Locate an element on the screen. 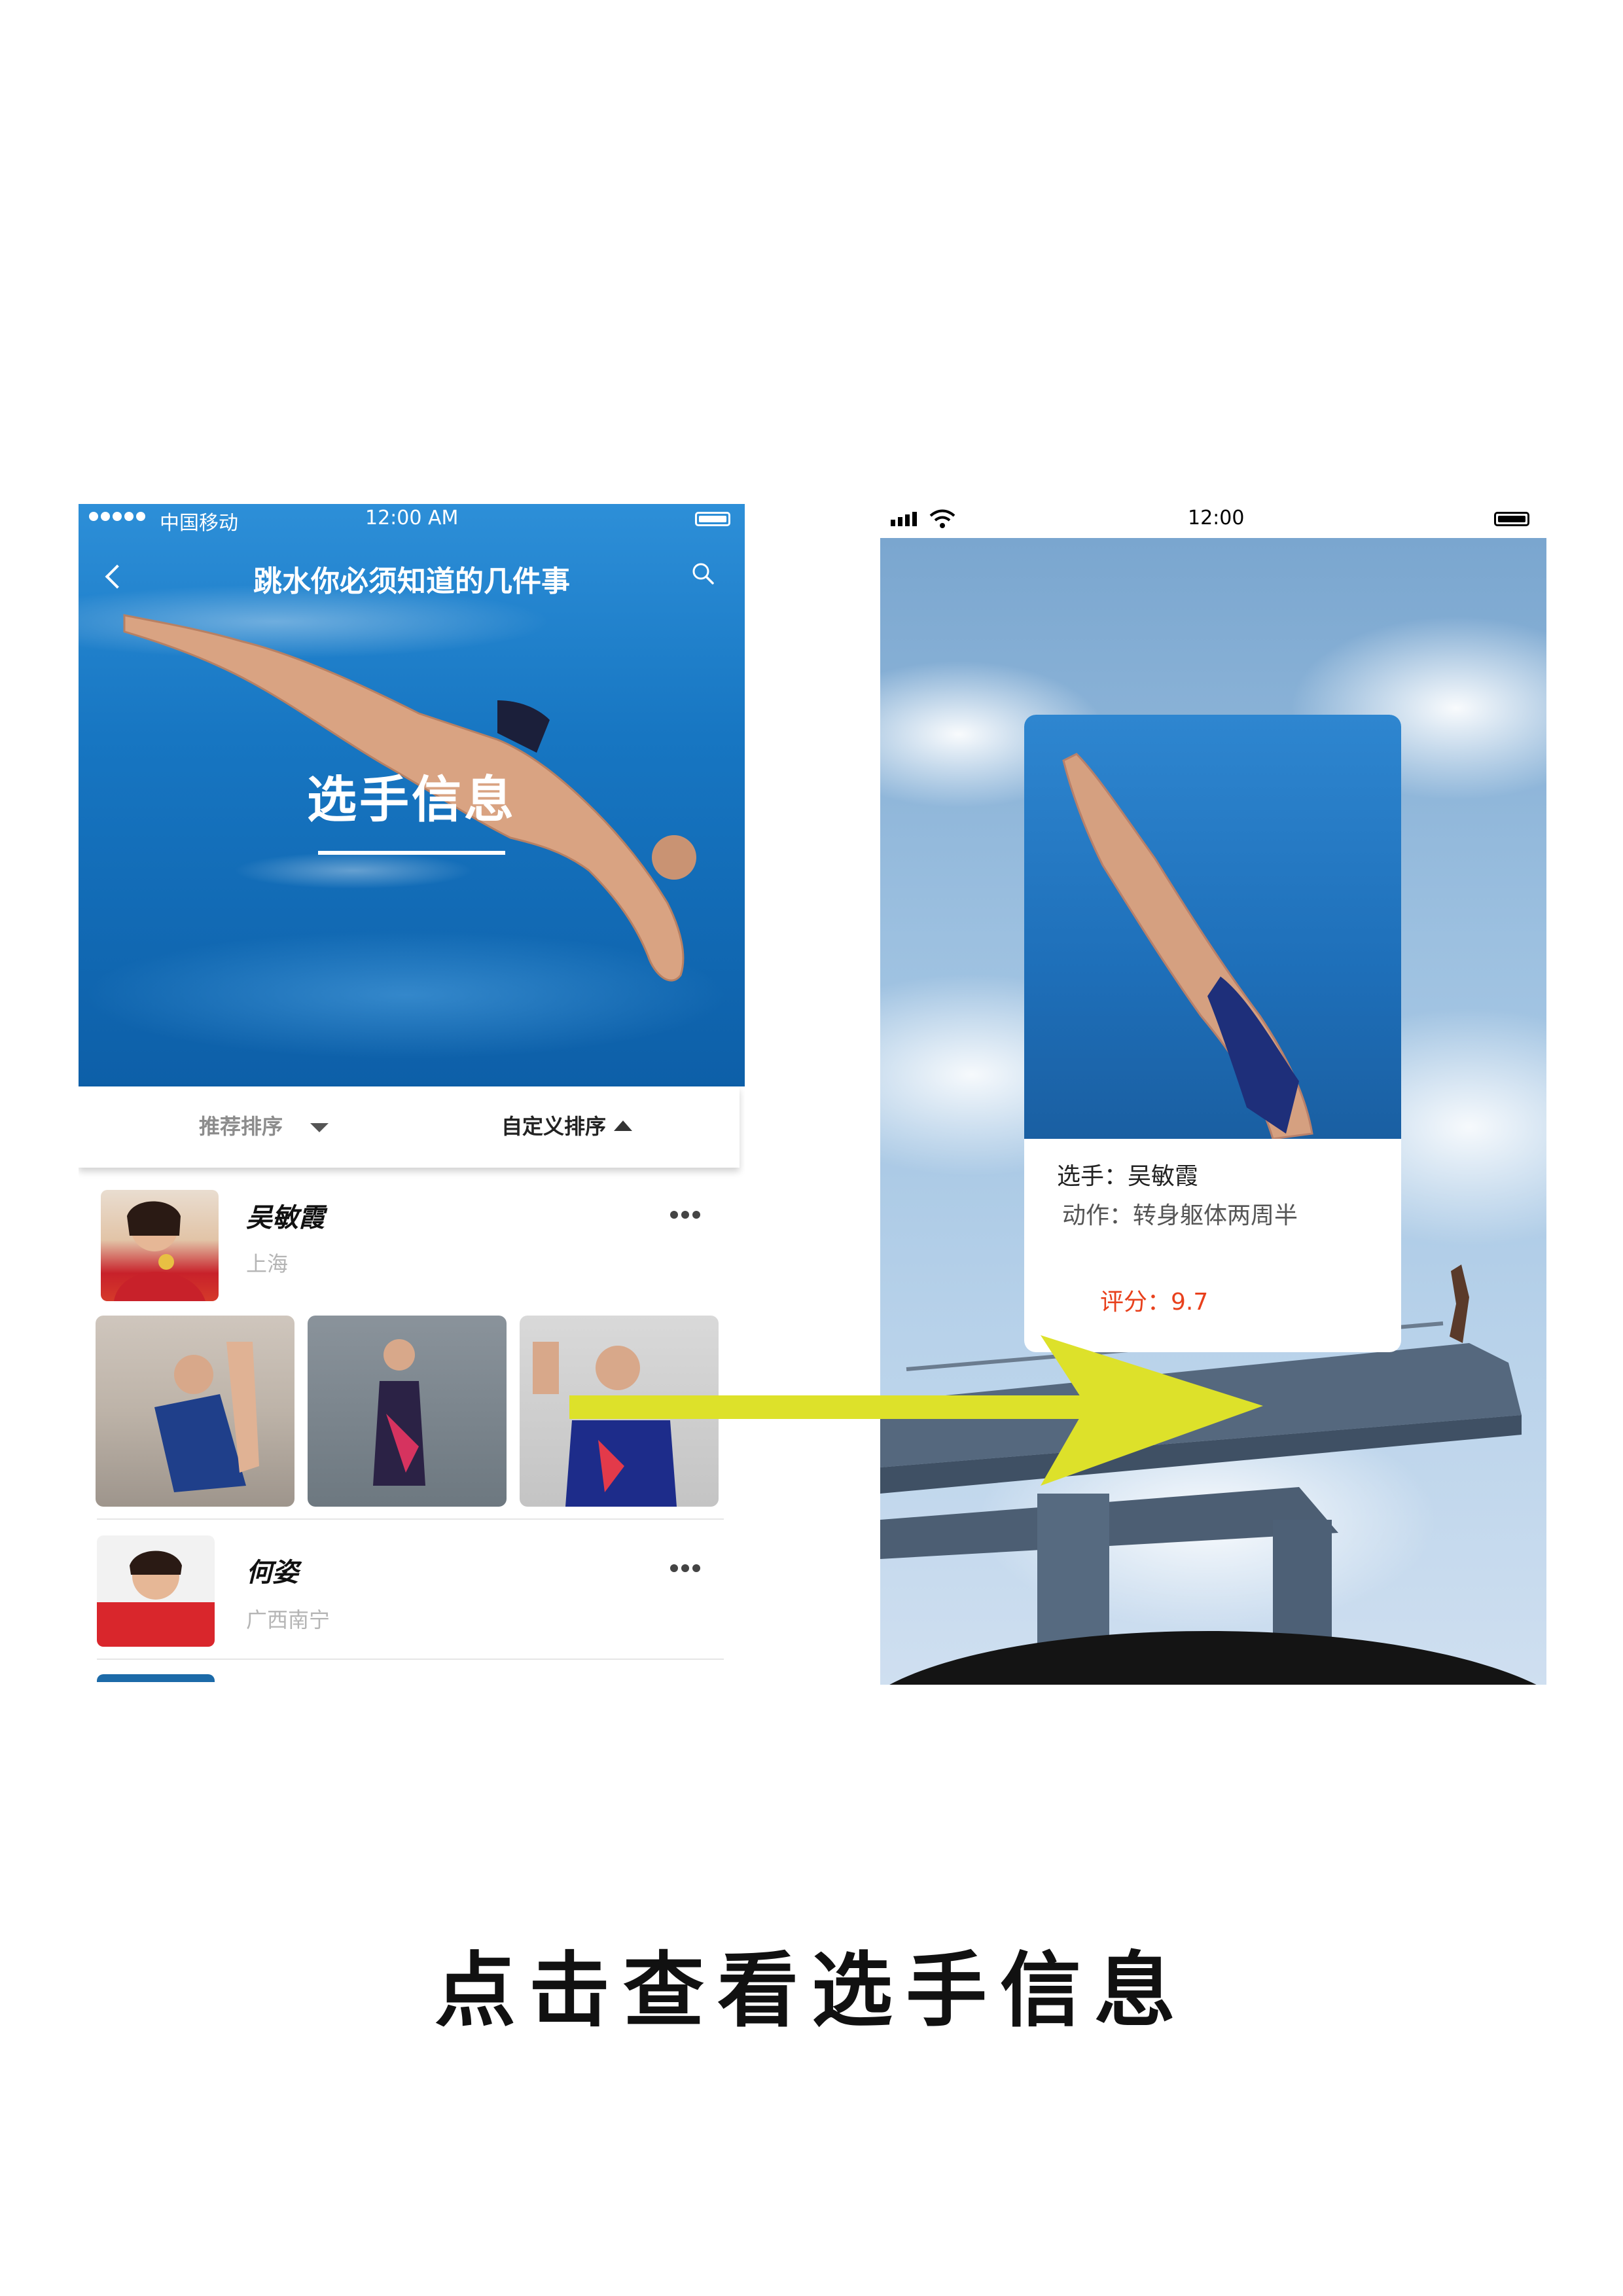  status-bar: 12:00 is located at coordinates (1213, 520).